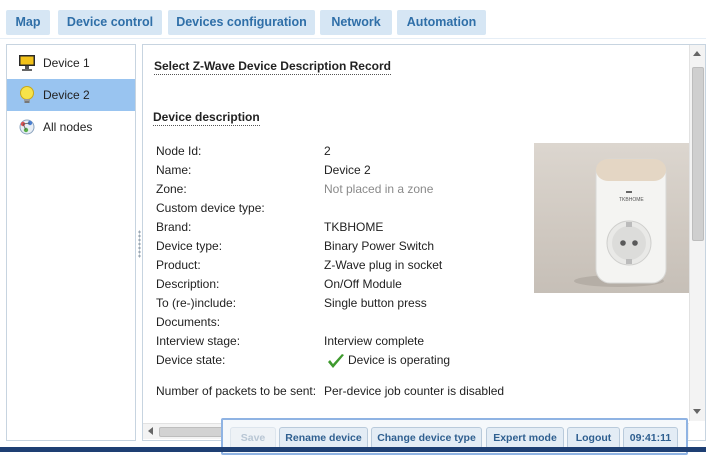 The height and width of the screenshot is (455, 706). I want to click on label-interview-stage: Interview stage:, so click(198, 341).